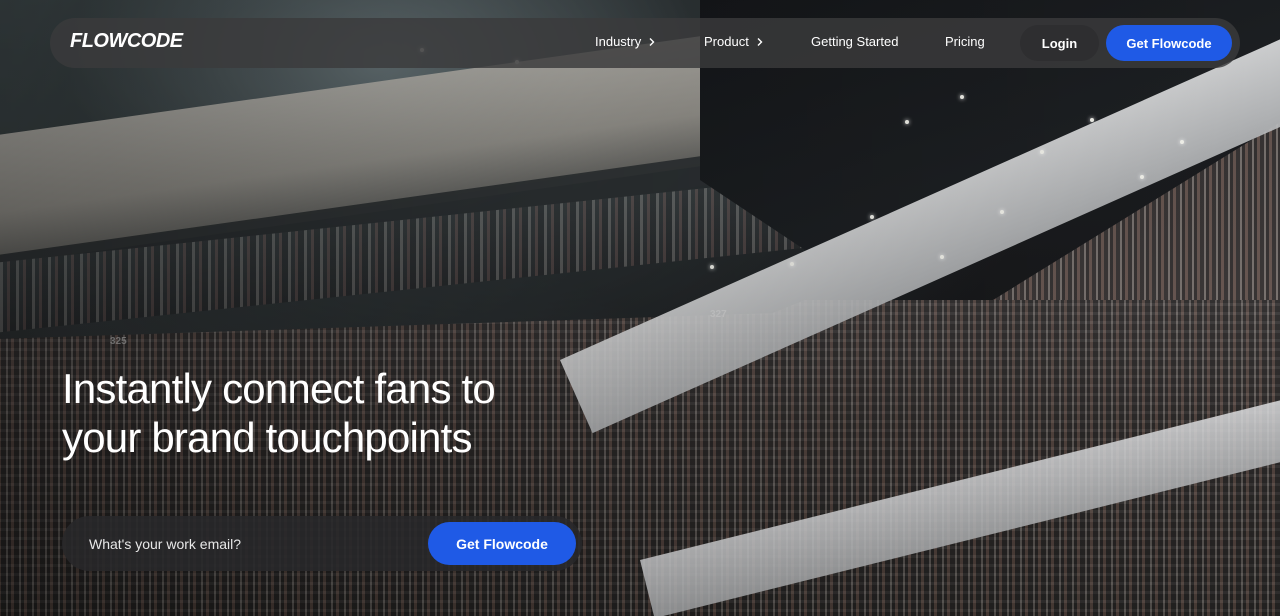  Describe the element at coordinates (1059, 43) in the screenshot. I see `login-button: Login` at that location.